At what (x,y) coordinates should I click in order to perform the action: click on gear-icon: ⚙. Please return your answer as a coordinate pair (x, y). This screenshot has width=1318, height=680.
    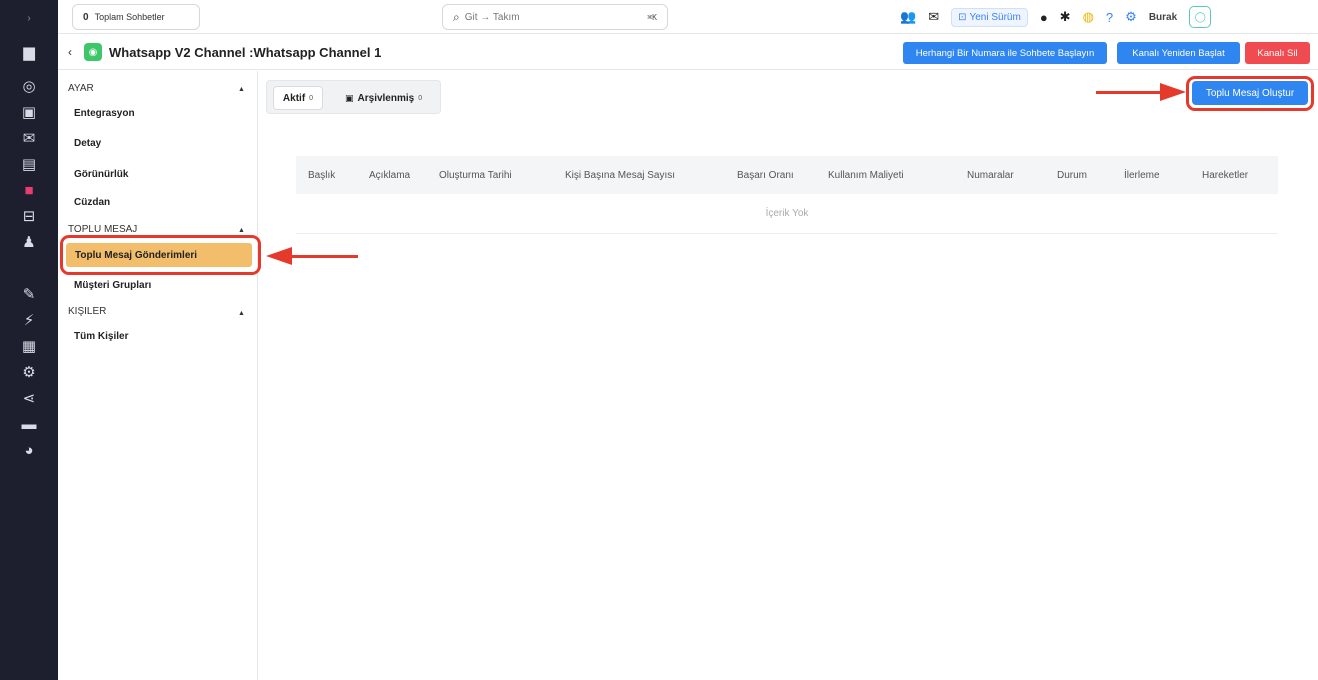
    Looking at the image, I should click on (1131, 17).